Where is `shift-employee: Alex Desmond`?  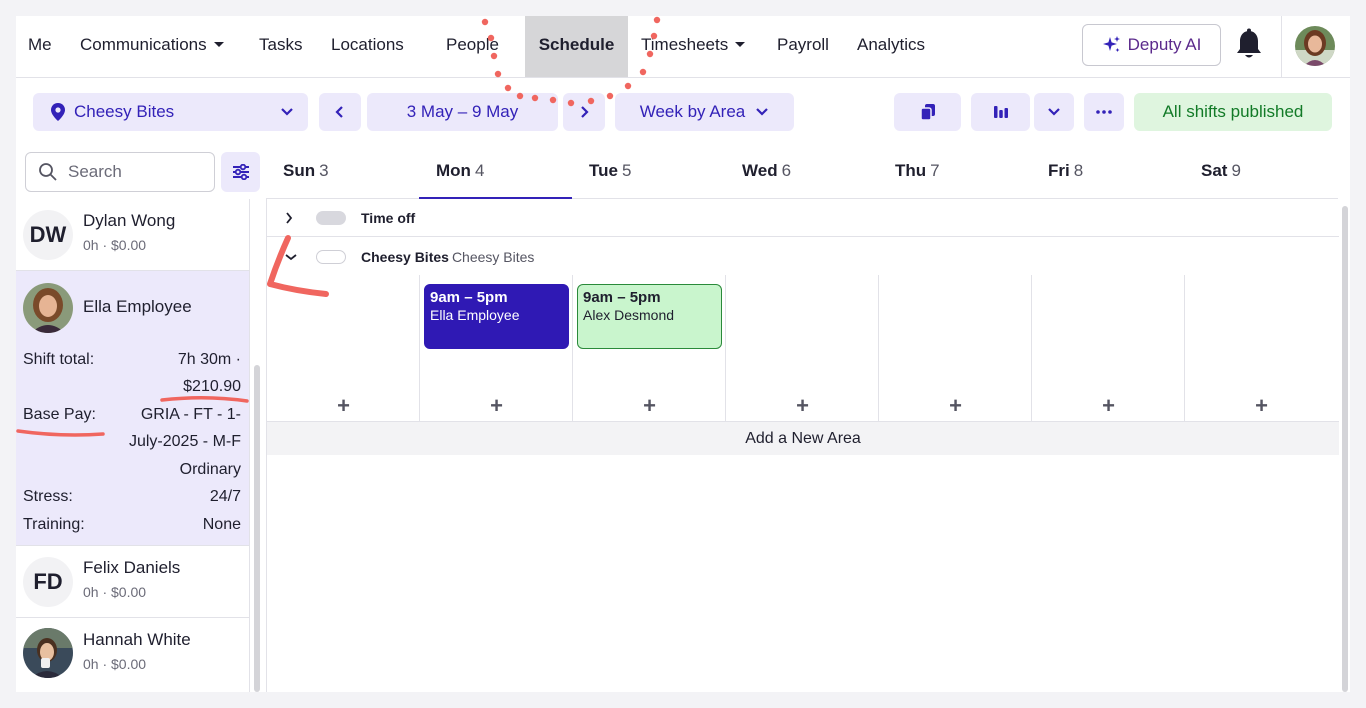
shift-employee: Alex Desmond is located at coordinates (629, 315).